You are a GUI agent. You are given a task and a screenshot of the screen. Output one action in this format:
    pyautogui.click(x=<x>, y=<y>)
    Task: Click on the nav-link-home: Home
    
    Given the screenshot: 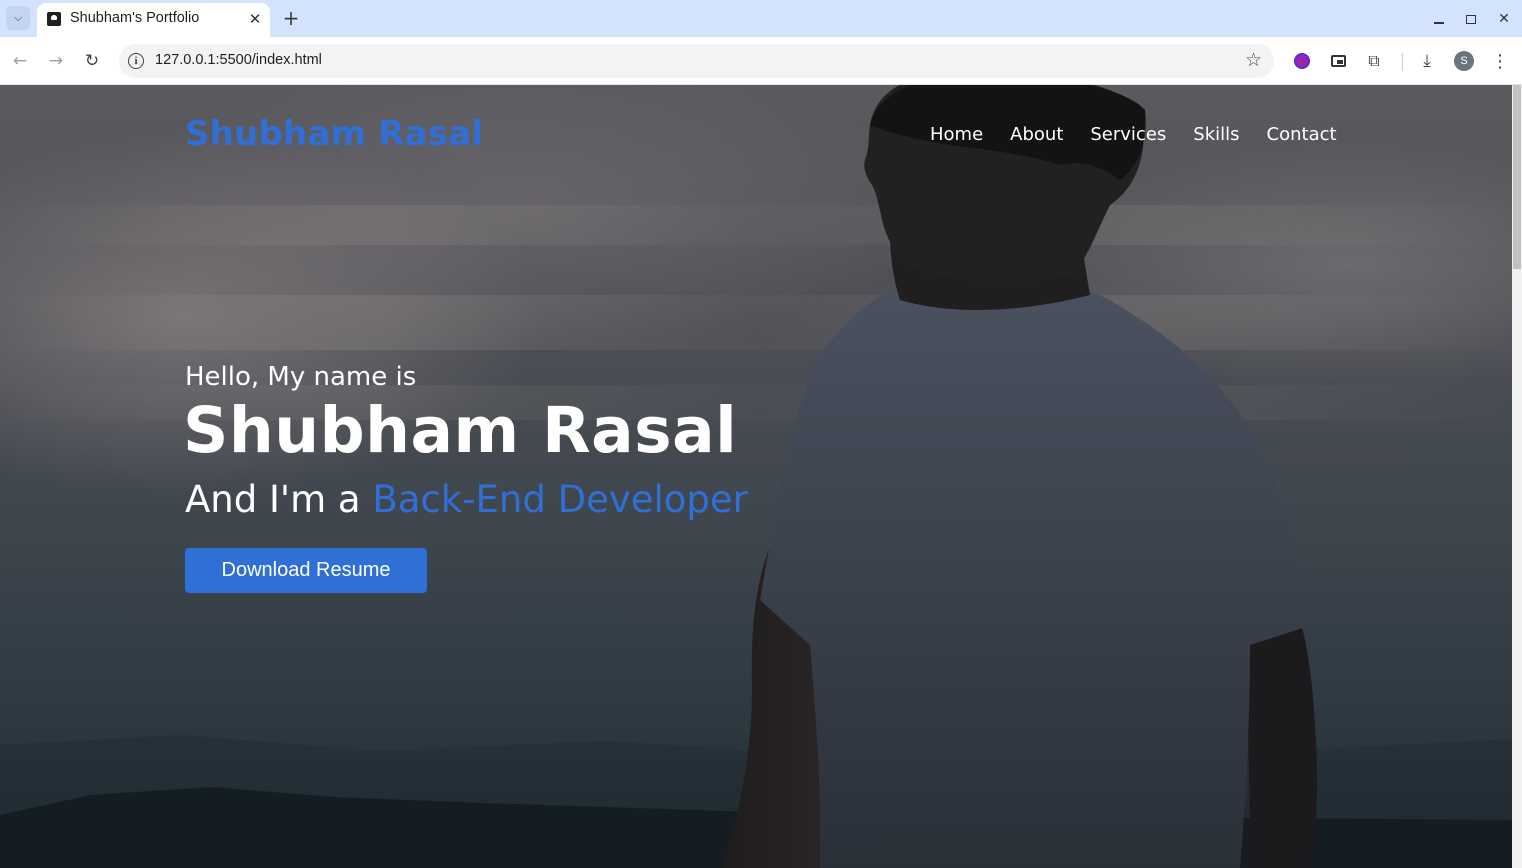 What is the action you would take?
    pyautogui.click(x=956, y=134)
    